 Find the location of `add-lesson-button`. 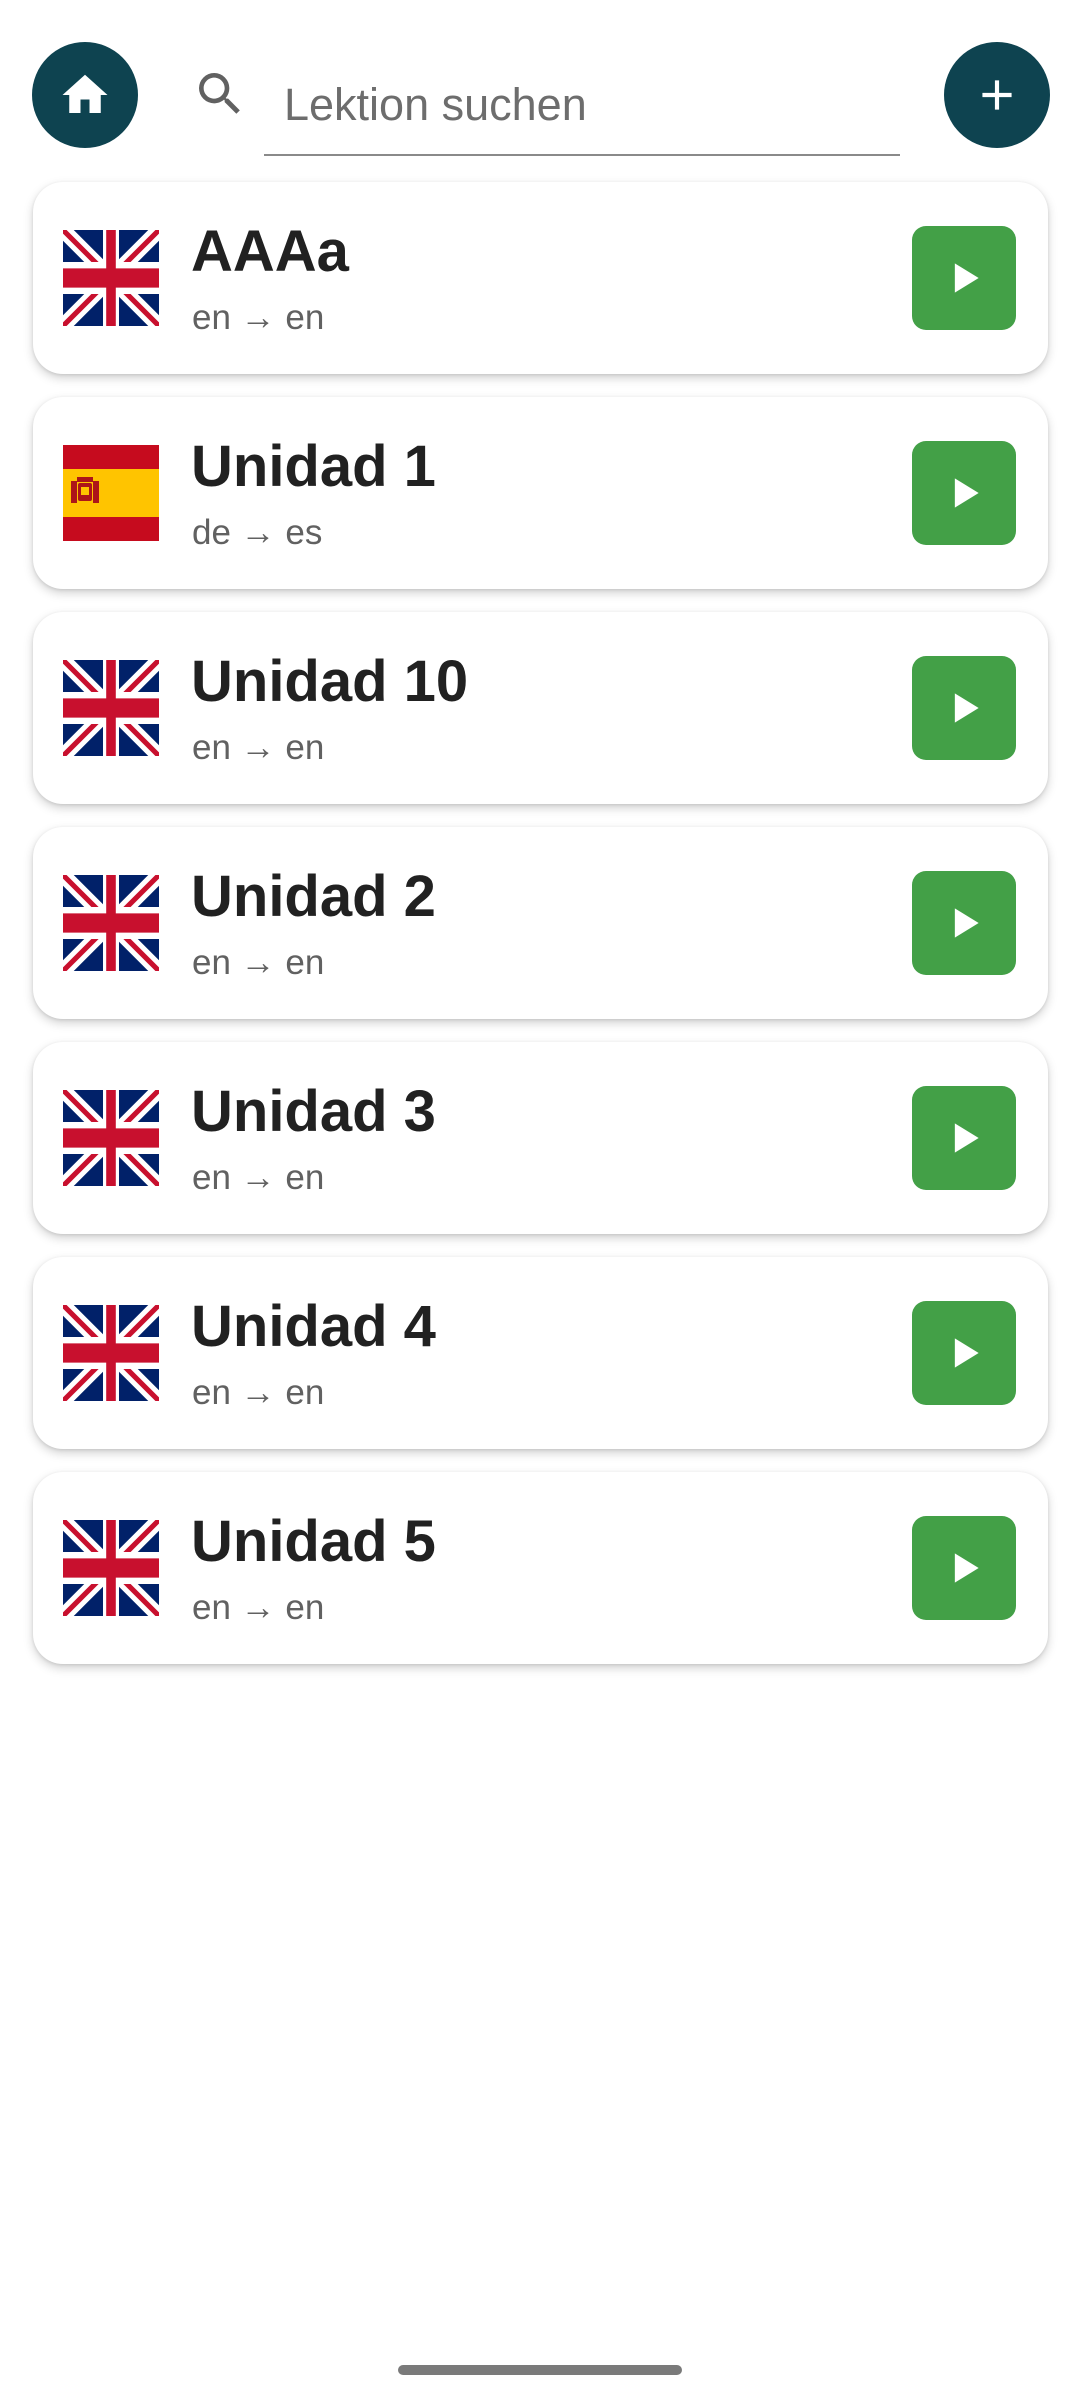

add-lesson-button is located at coordinates (997, 95).